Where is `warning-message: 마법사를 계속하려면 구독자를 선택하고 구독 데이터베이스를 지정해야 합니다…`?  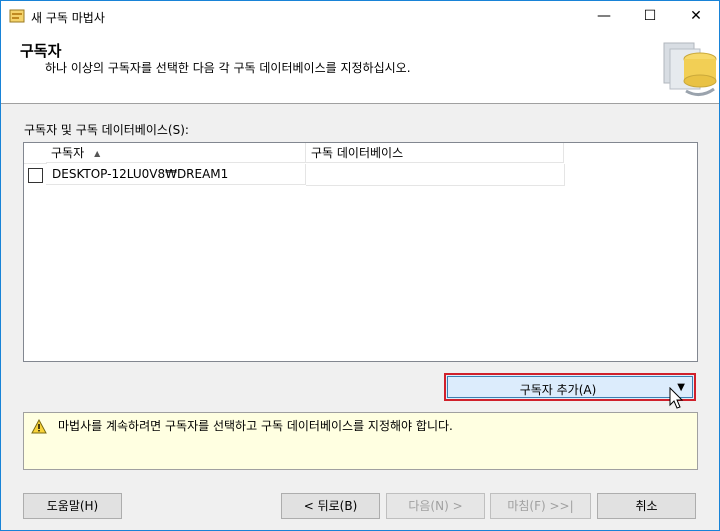 warning-message: 마법사를 계속하려면 구독자를 선택하고 구독 데이터베이스를 지정해야 합니다… is located at coordinates (255, 426).